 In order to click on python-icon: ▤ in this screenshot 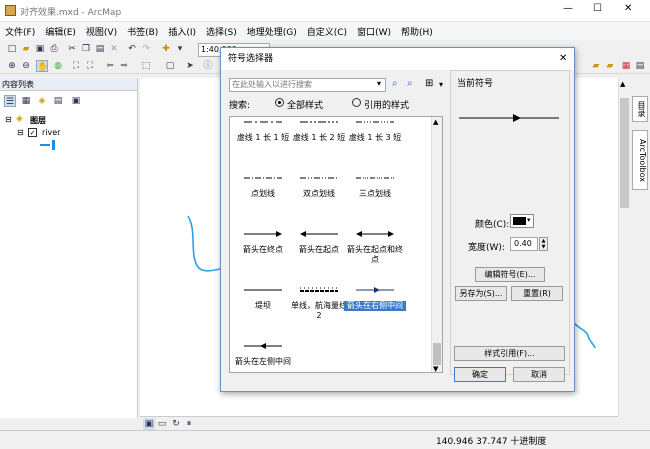, I will do `click(640, 66)`.